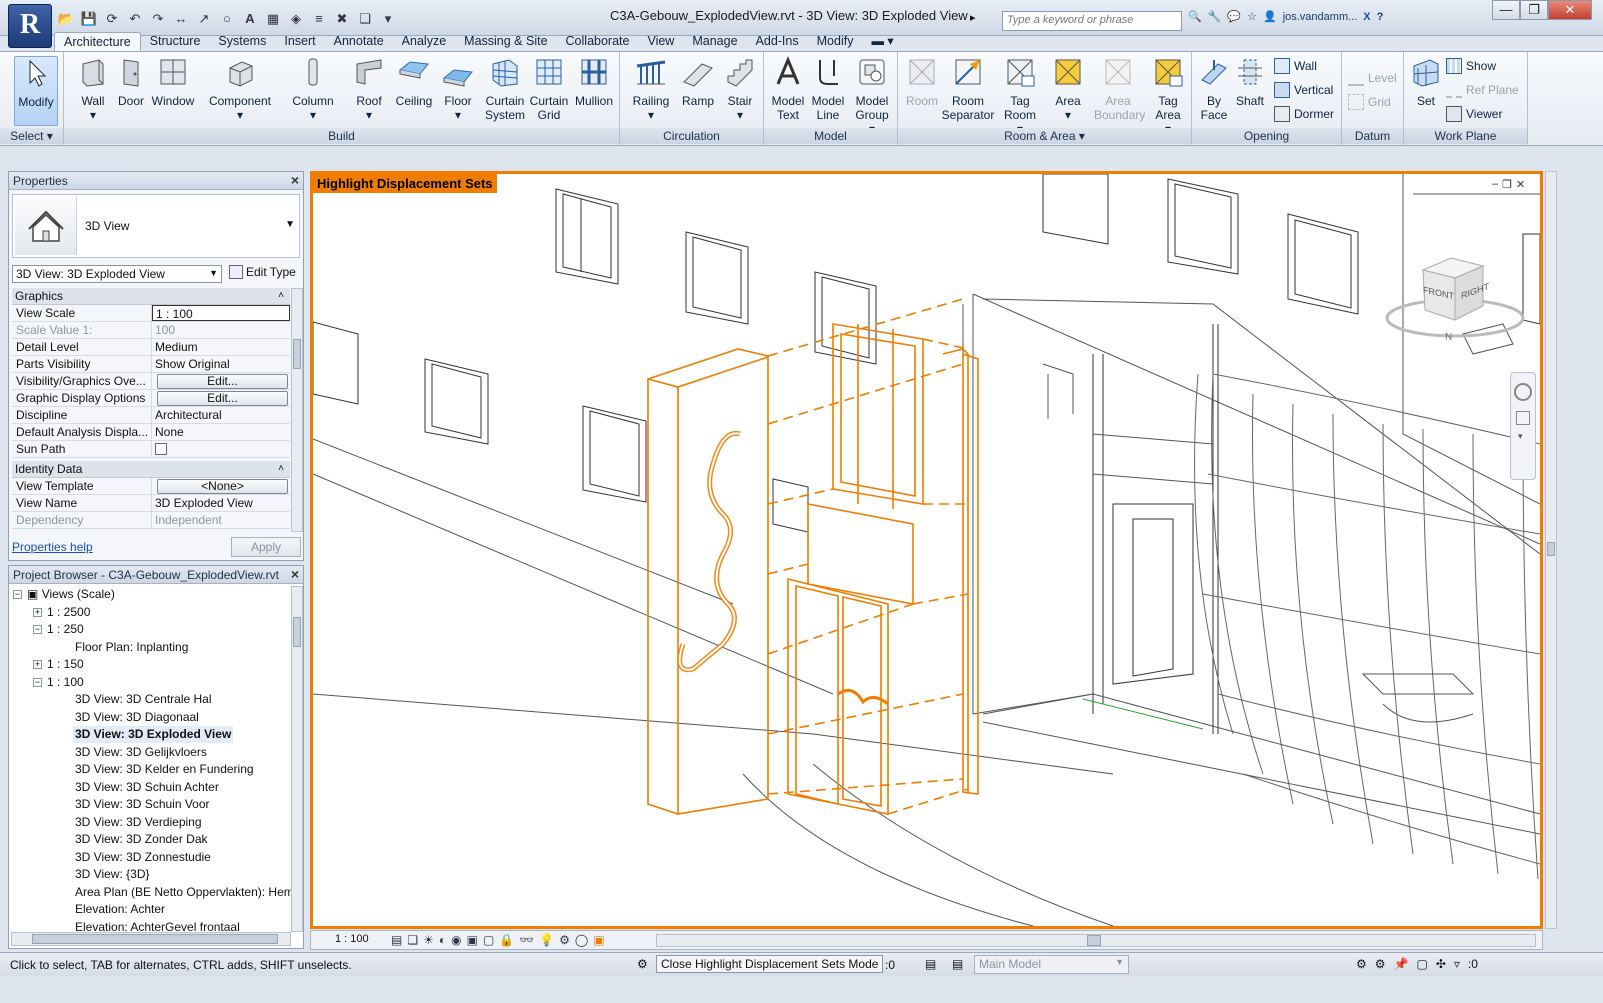  I want to click on tree-item: 3D View: 3D Kelder en Fundering, so click(164, 769).